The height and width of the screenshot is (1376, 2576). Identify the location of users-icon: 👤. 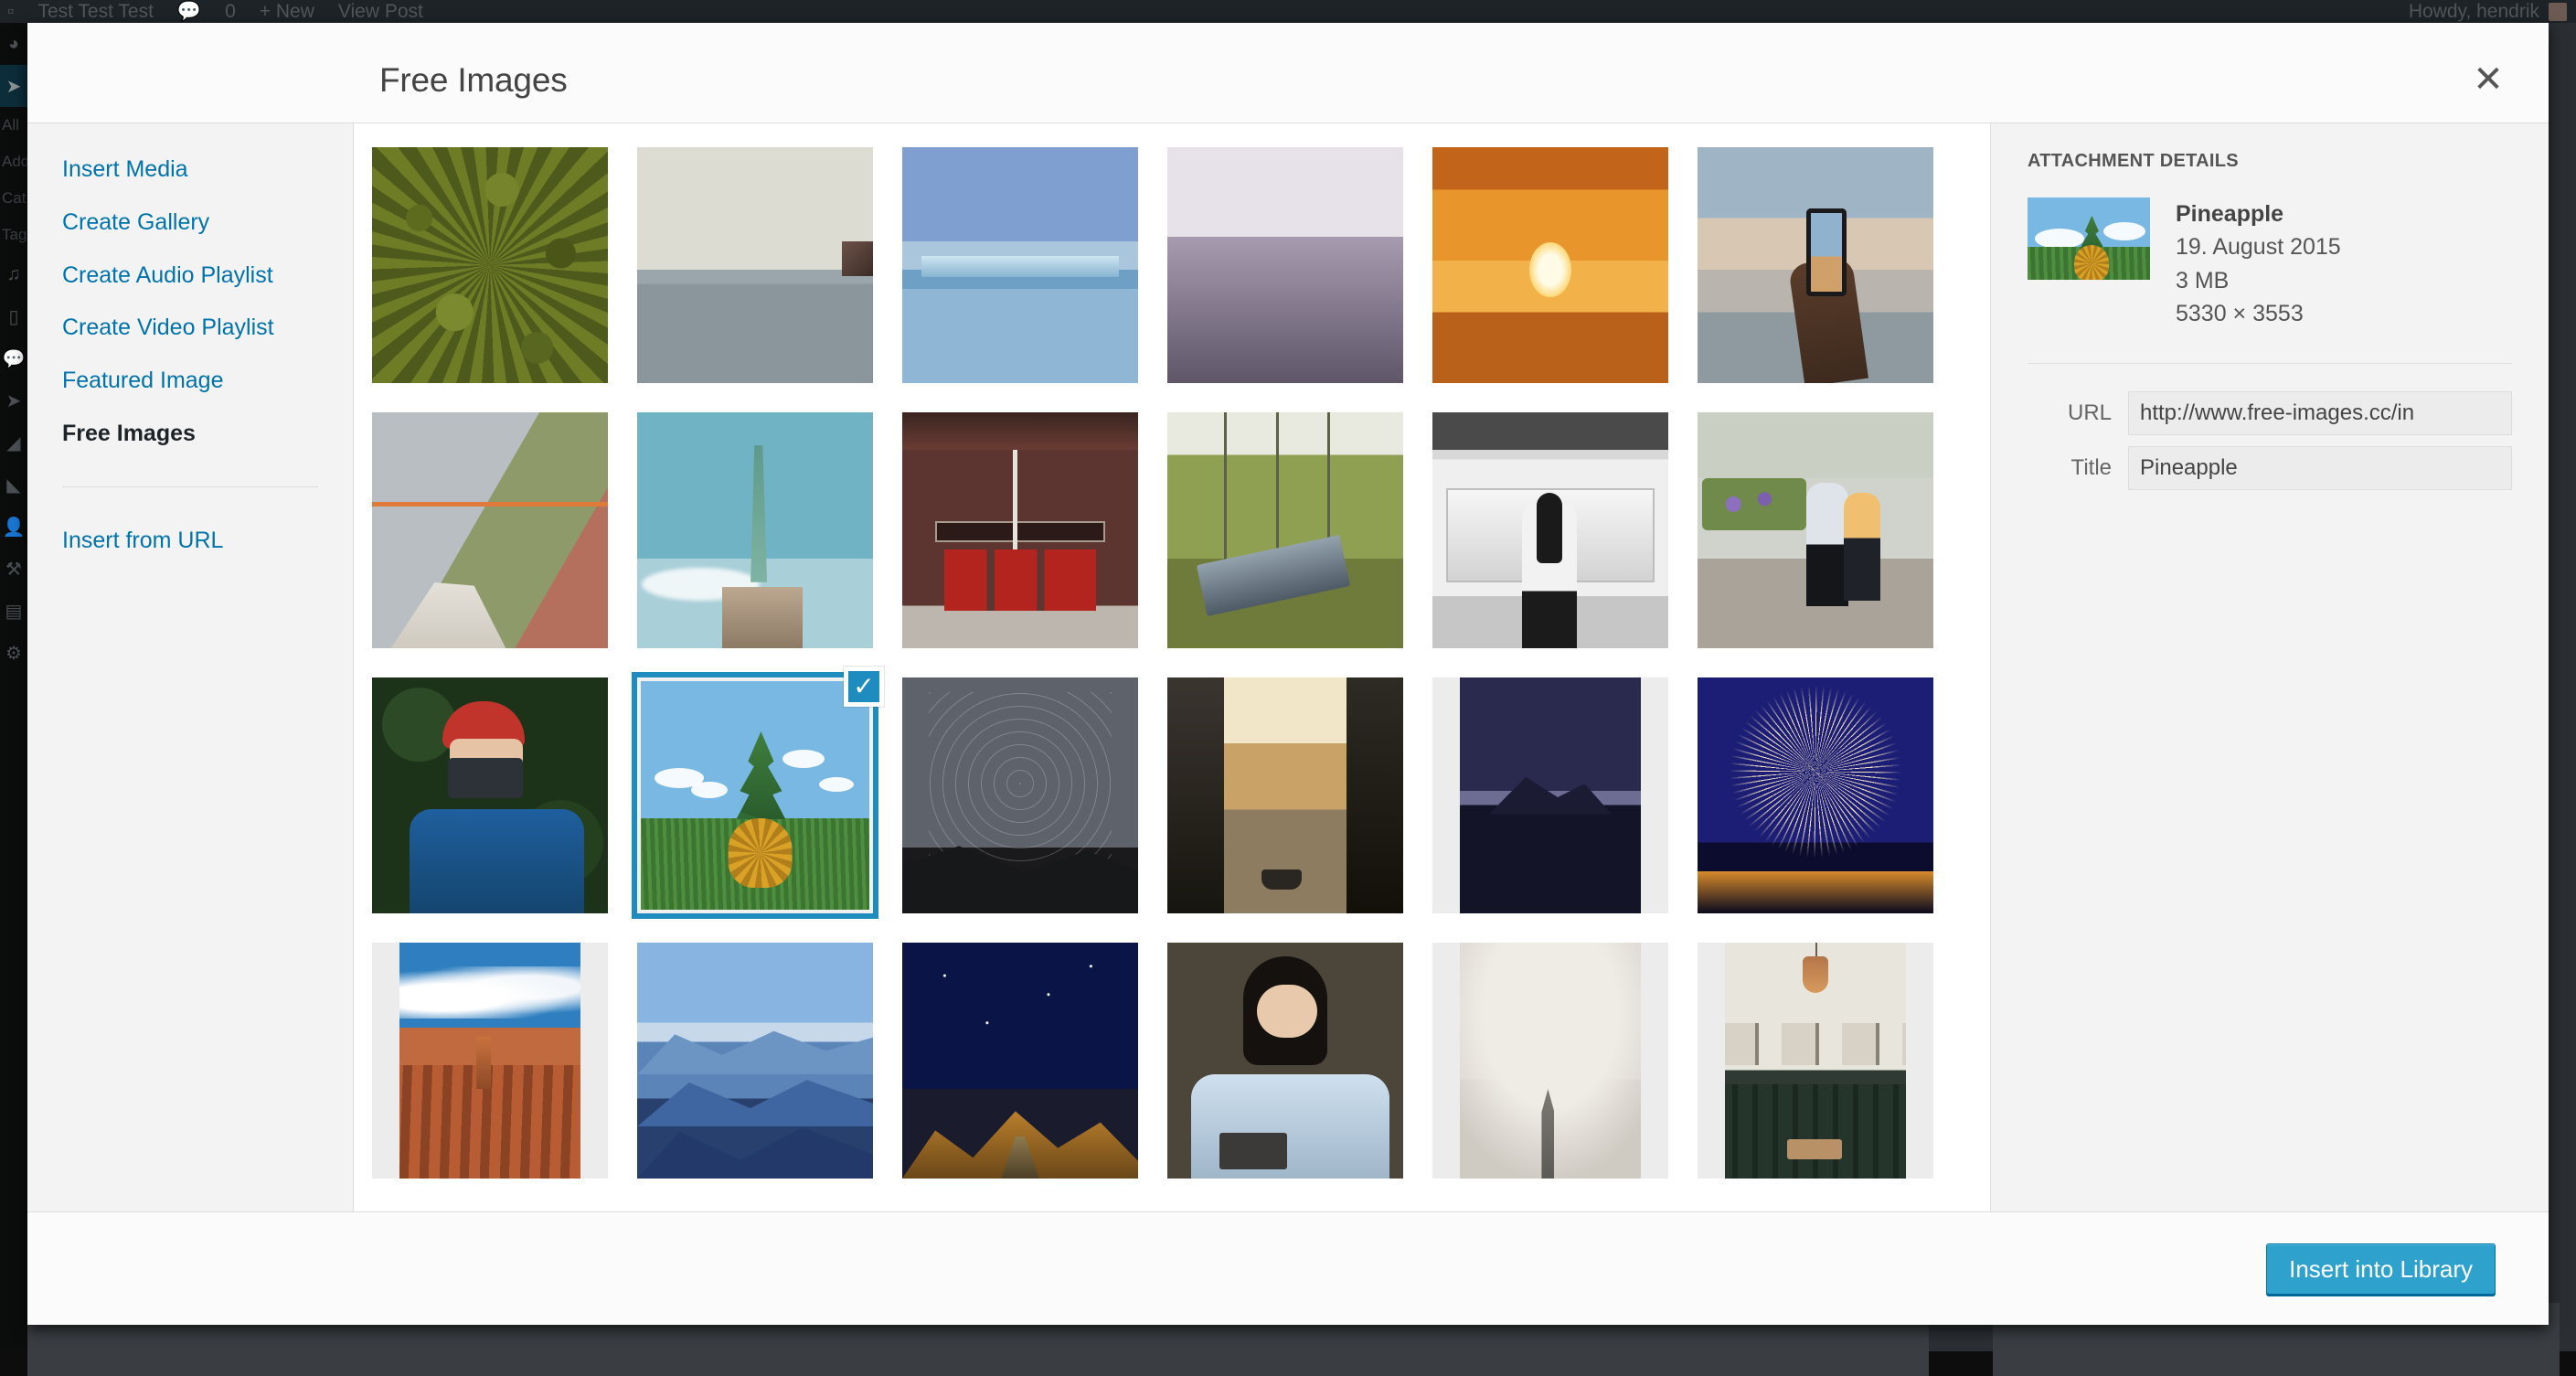
(14, 527).